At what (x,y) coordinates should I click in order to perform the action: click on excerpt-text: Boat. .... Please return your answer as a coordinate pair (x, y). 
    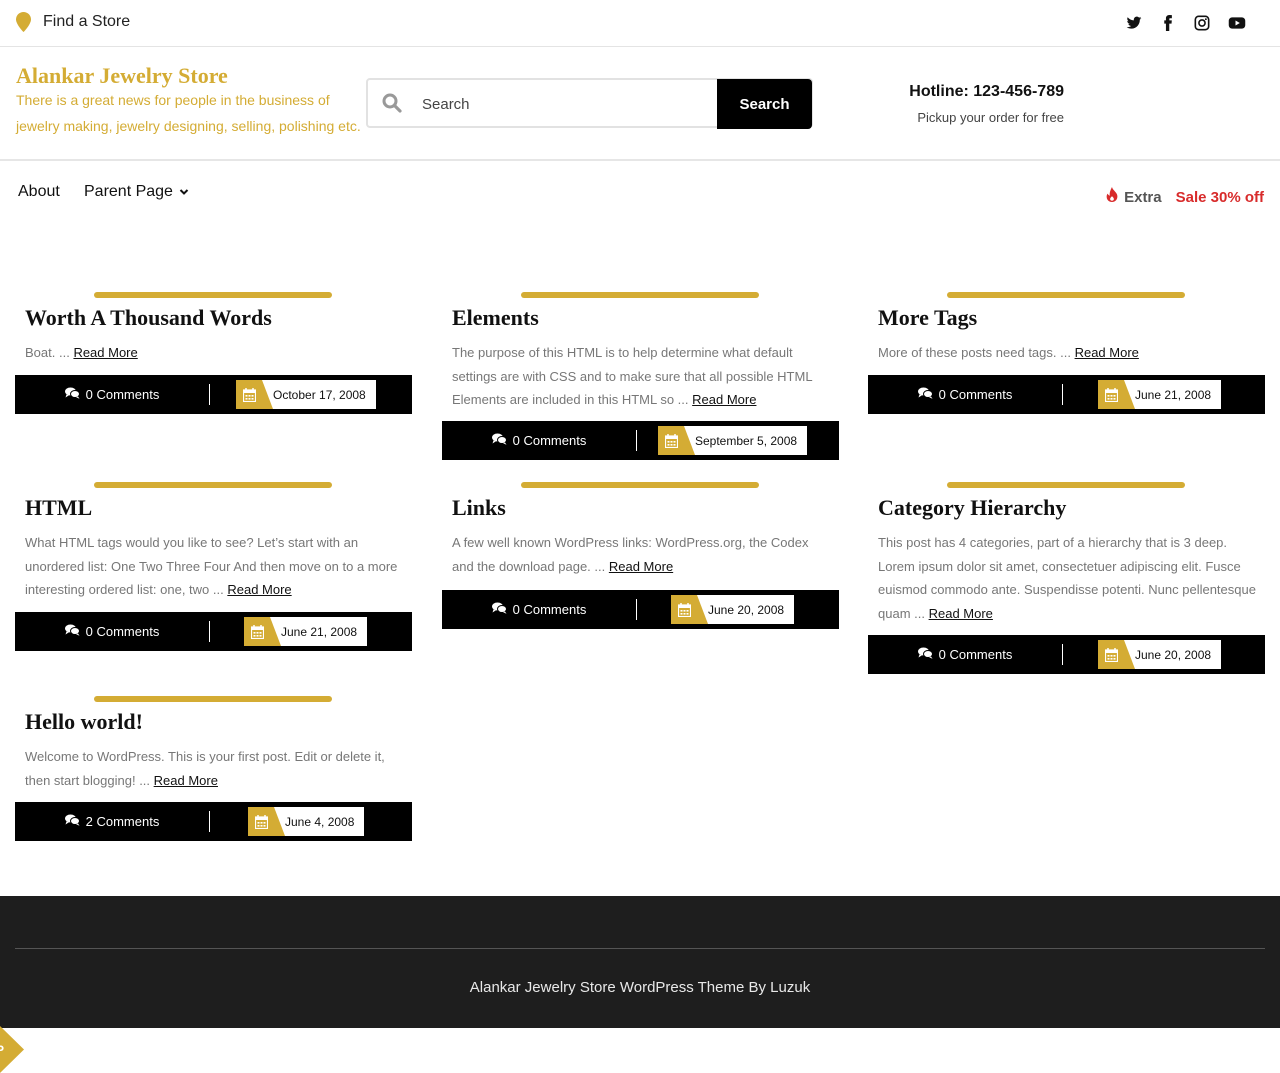
    Looking at the image, I should click on (47, 352).